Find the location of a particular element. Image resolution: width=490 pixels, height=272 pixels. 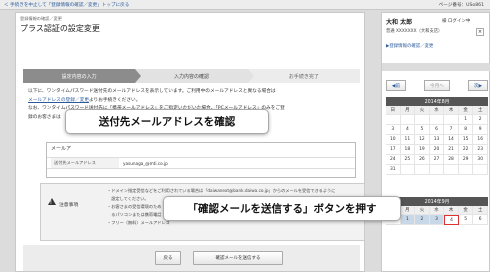

calendar-this-month-button: 今月へ is located at coordinates (437, 85).